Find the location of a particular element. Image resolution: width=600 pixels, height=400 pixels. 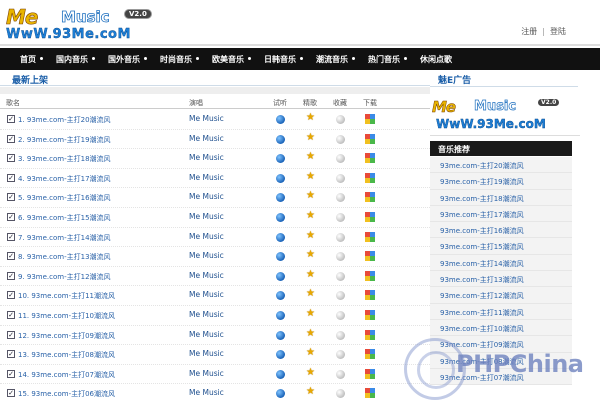

recommend-item: 93me.com-主打15潮流风 is located at coordinates (501, 246).